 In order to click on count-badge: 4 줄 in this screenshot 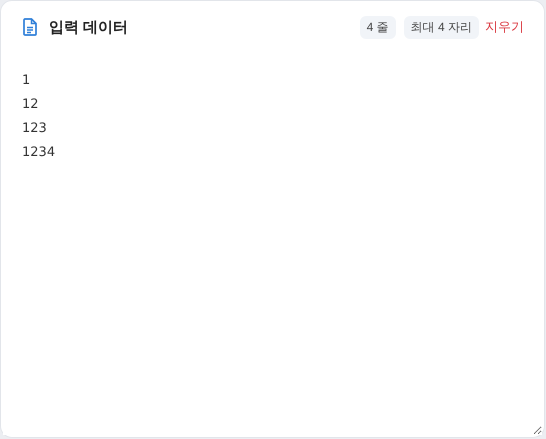, I will do `click(378, 27)`.